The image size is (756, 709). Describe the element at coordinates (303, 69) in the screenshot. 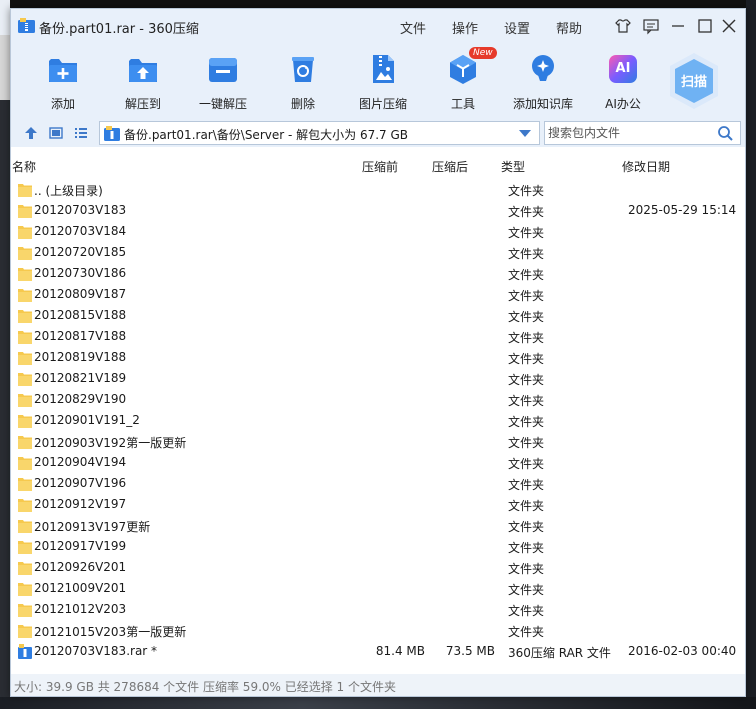

I see `trash-icon` at that location.